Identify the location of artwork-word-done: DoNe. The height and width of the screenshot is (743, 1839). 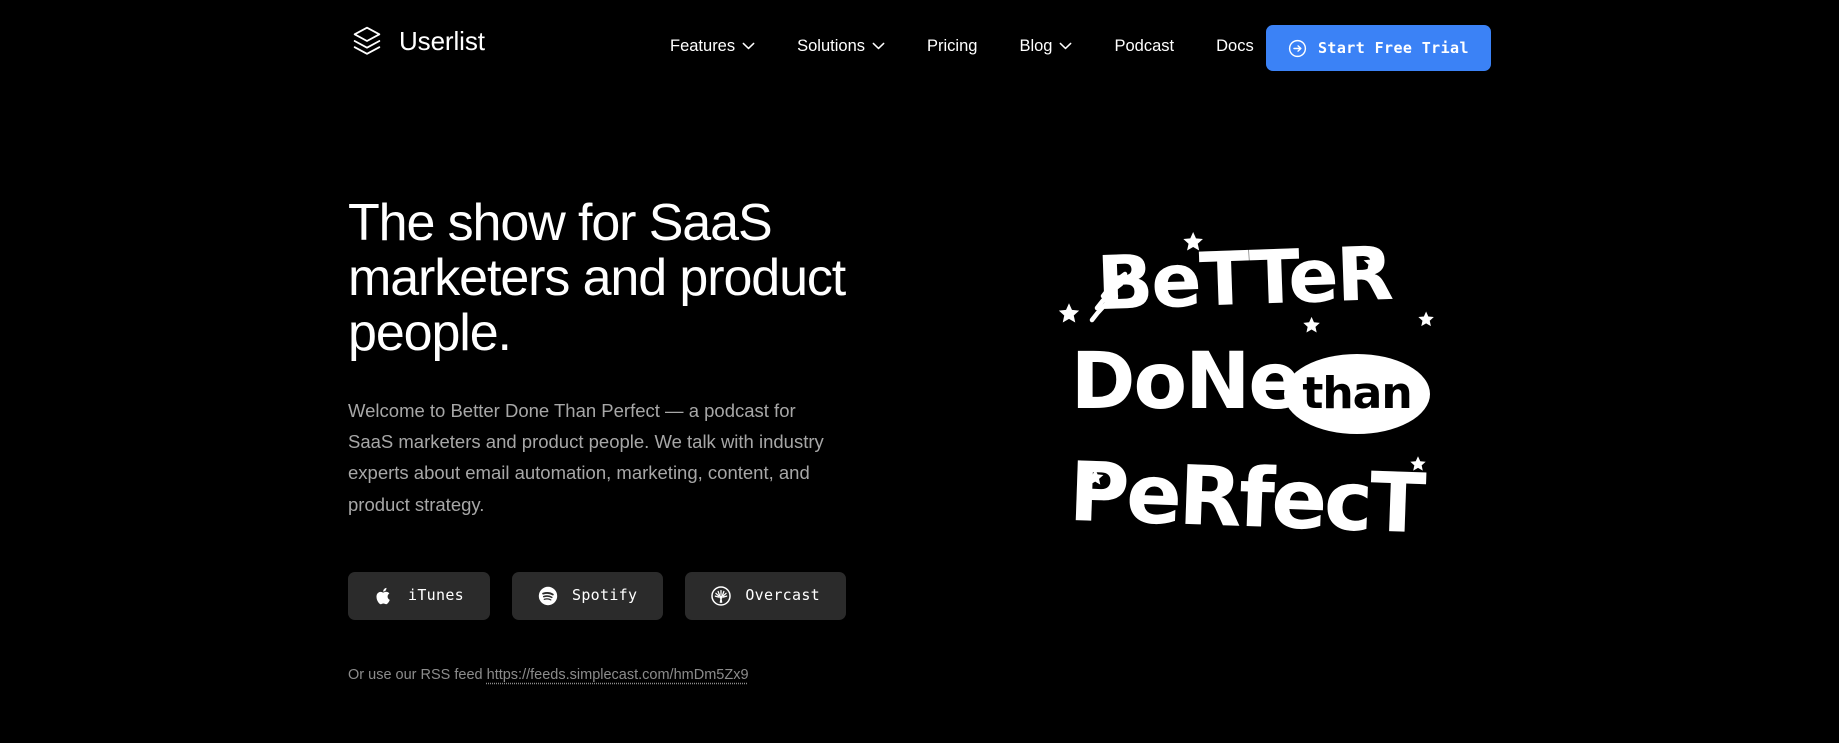
(1186, 382).